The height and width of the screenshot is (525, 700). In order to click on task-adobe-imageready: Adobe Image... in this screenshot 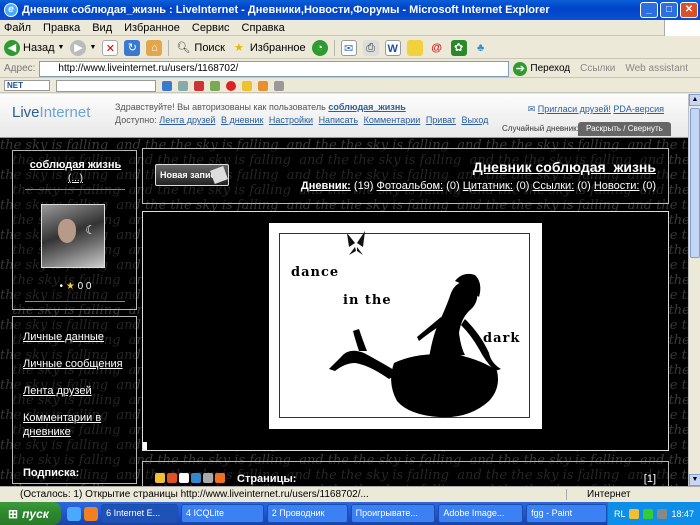, I will do `click(481, 513)`.